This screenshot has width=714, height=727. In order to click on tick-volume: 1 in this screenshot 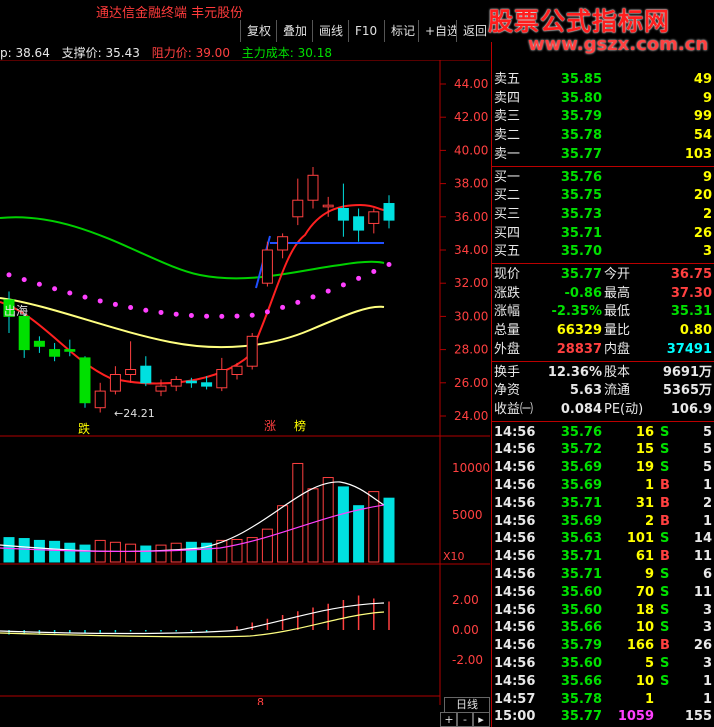, I will do `click(649, 485)`.